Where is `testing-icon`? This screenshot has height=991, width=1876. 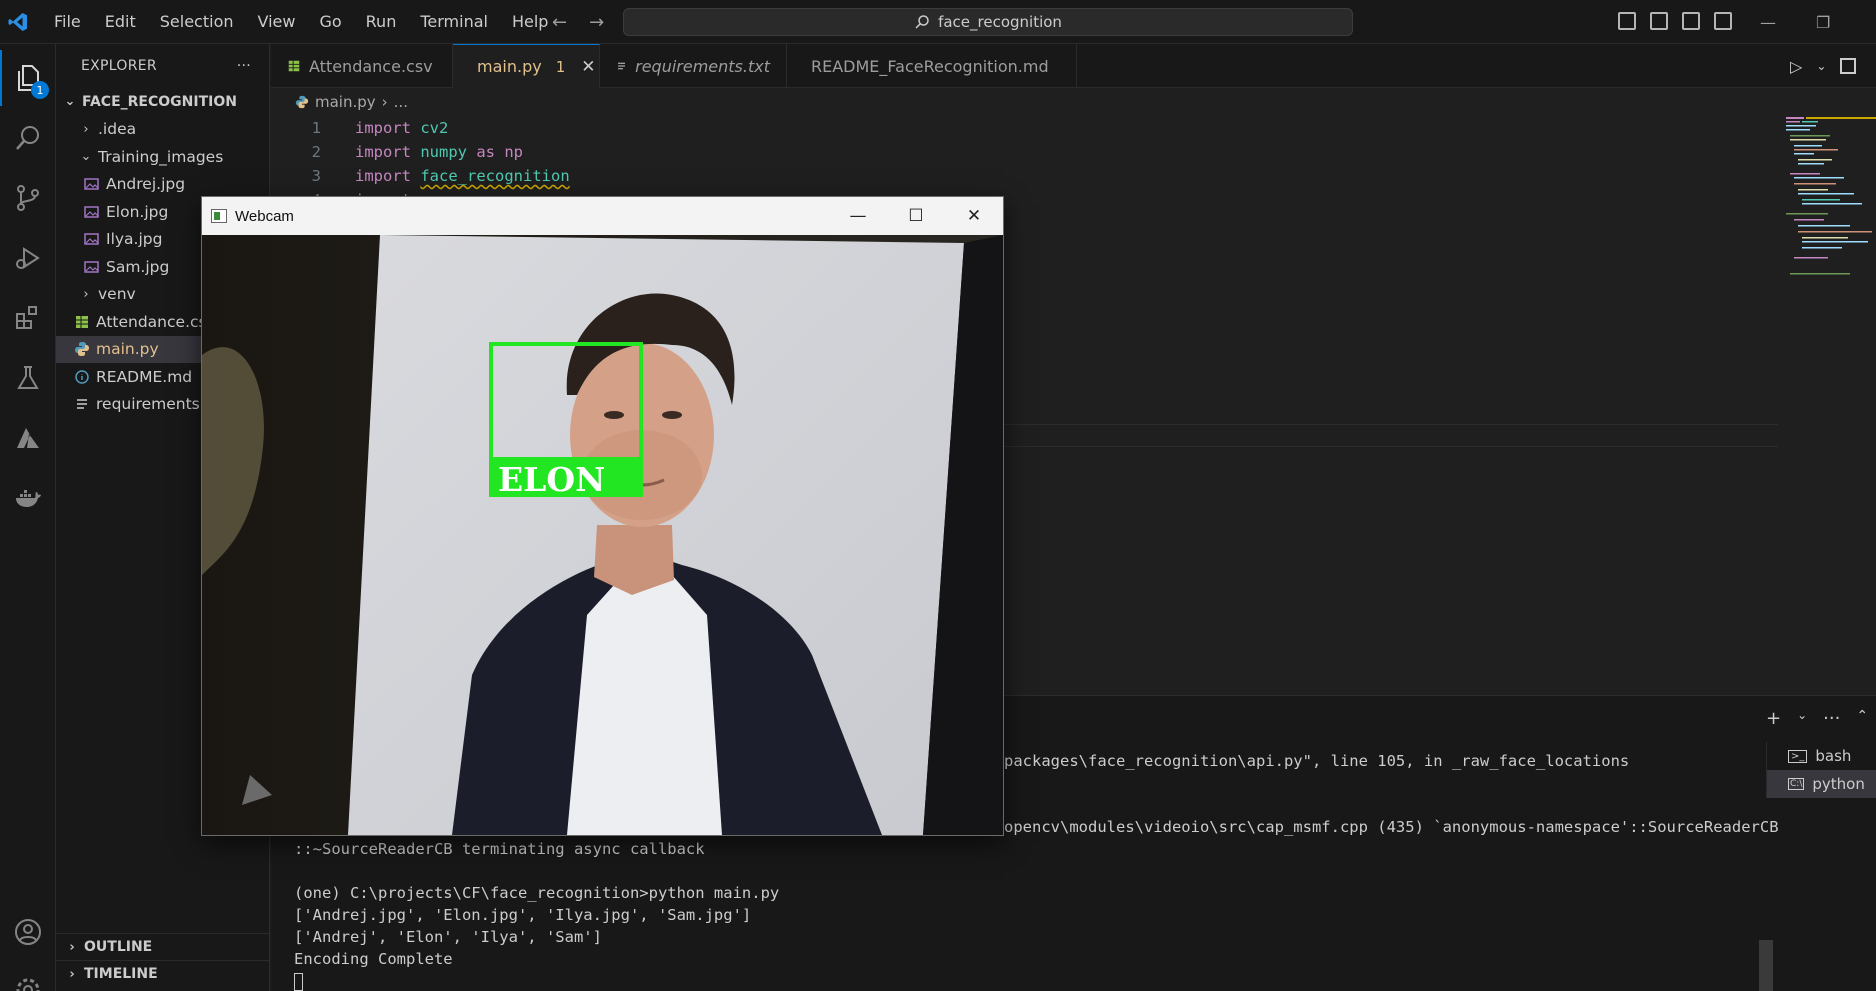
testing-icon is located at coordinates (28, 378).